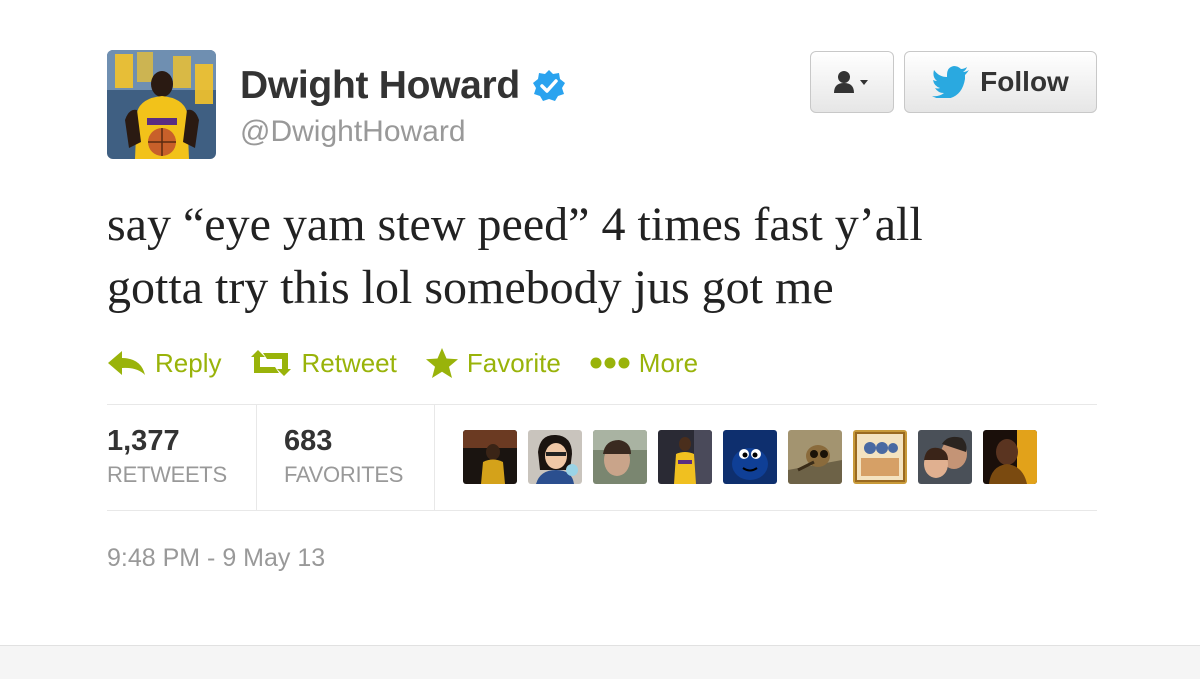 Image resolution: width=1200 pixels, height=679 pixels. I want to click on favorites-label: FAVORITES, so click(344, 474).